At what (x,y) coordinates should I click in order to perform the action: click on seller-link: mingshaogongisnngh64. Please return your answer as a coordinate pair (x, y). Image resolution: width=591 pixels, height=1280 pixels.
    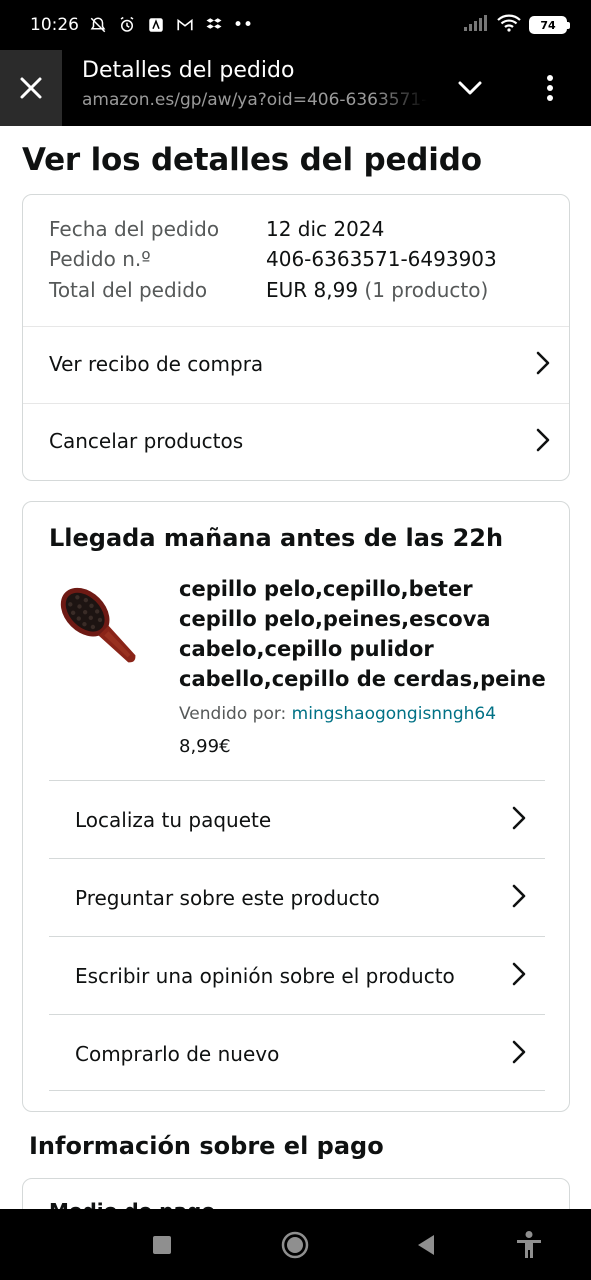
    Looking at the image, I should click on (394, 714).